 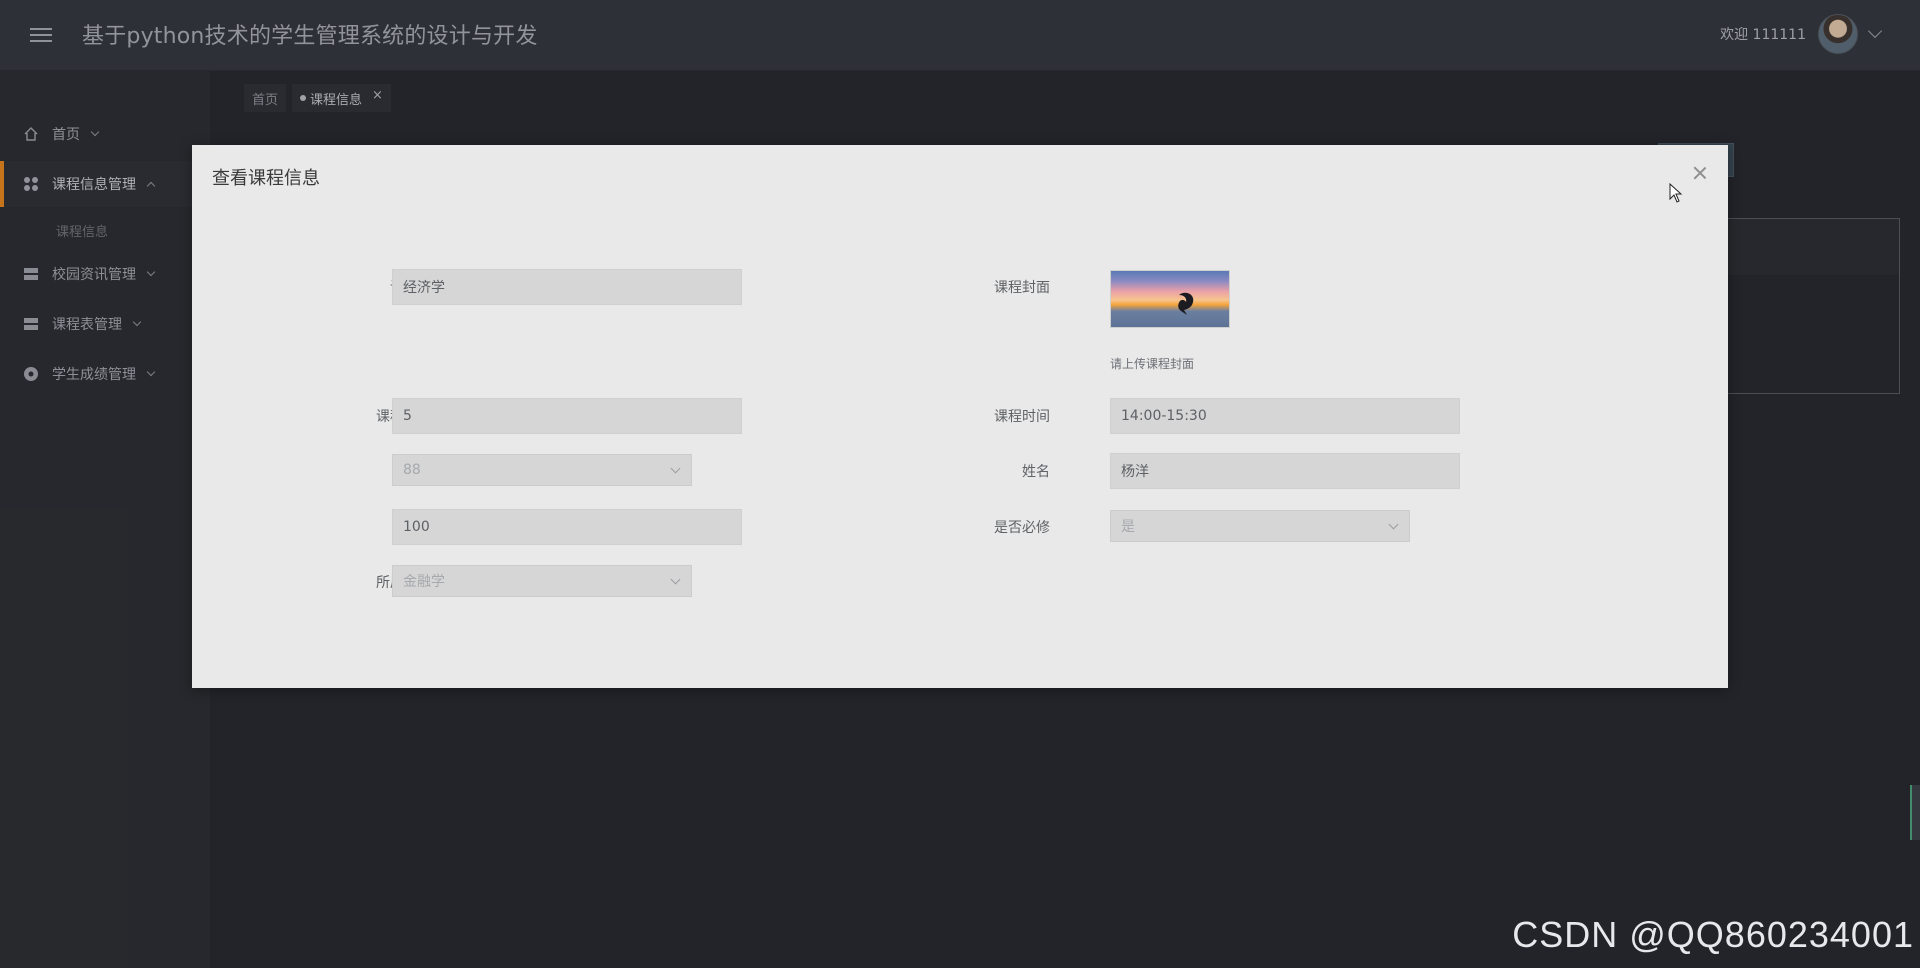 I want to click on major-select: 金融学, so click(x=542, y=581).